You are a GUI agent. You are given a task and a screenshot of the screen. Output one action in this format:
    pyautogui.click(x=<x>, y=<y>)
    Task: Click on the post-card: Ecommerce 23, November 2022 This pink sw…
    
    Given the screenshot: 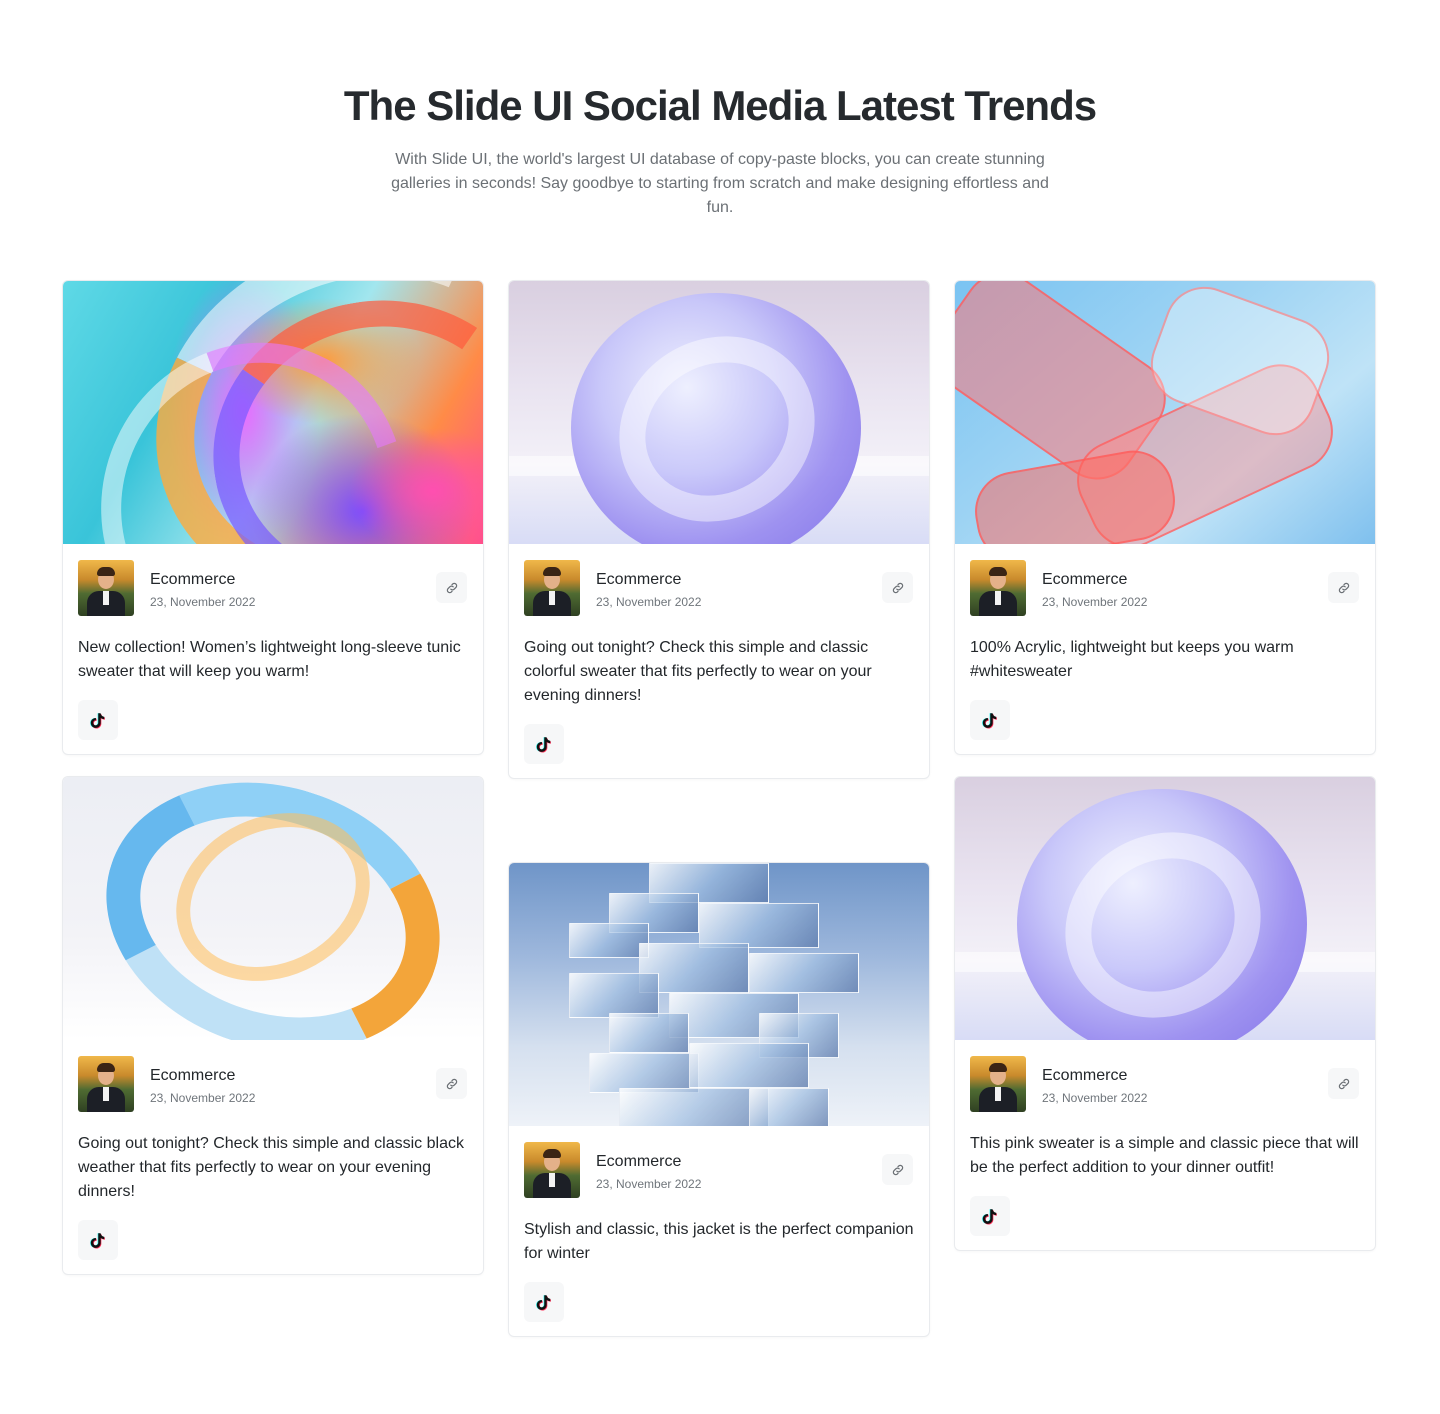 What is the action you would take?
    pyautogui.click(x=1165, y=1013)
    